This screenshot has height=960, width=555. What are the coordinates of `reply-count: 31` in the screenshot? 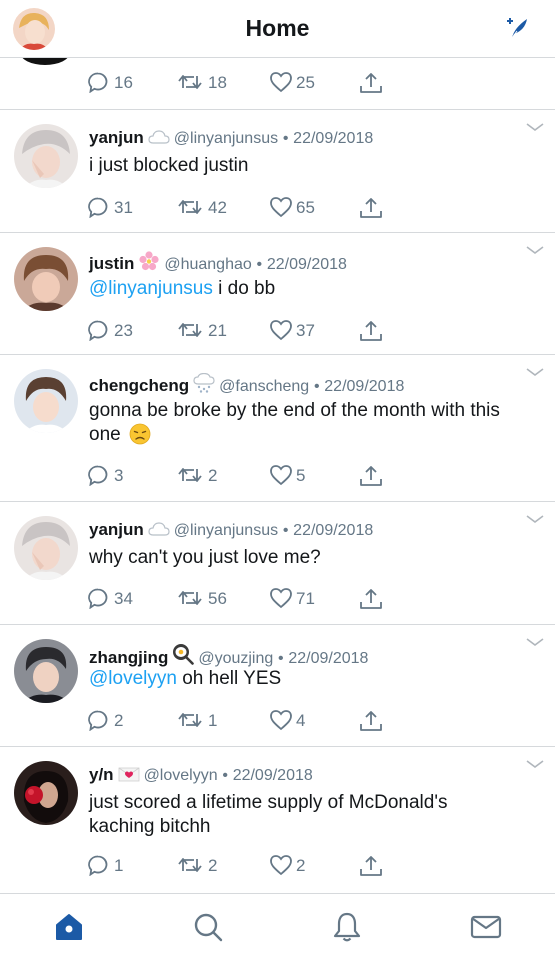 It's located at (123, 207).